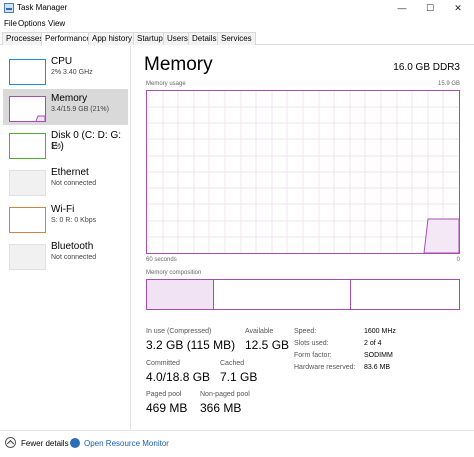 This screenshot has width=474, height=457. I want to click on in-use-value: 3.2 GB (115 MB), so click(191, 345).